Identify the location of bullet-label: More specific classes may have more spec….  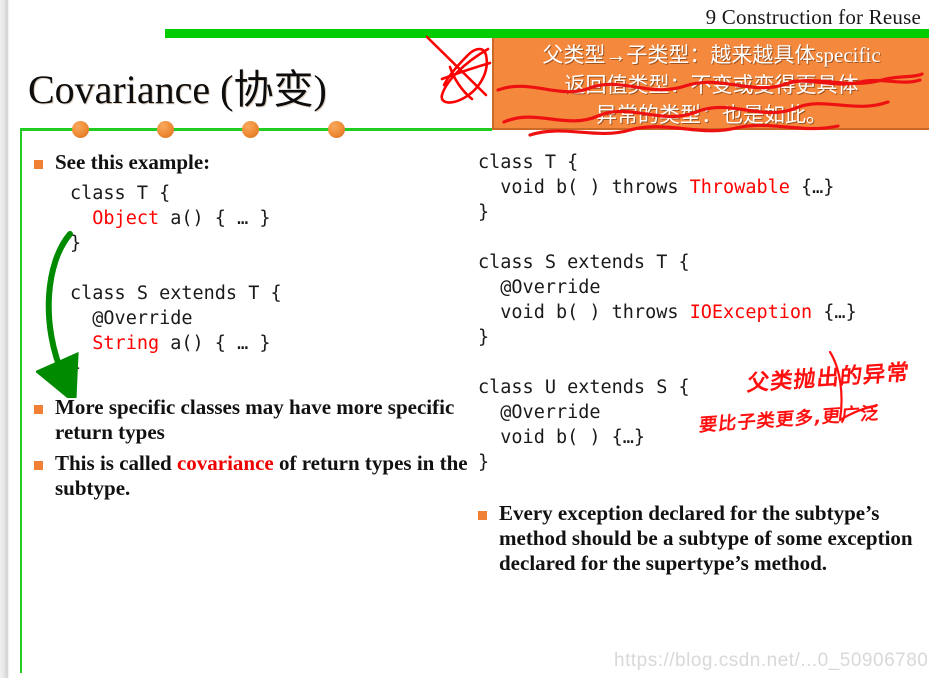
(255, 419).